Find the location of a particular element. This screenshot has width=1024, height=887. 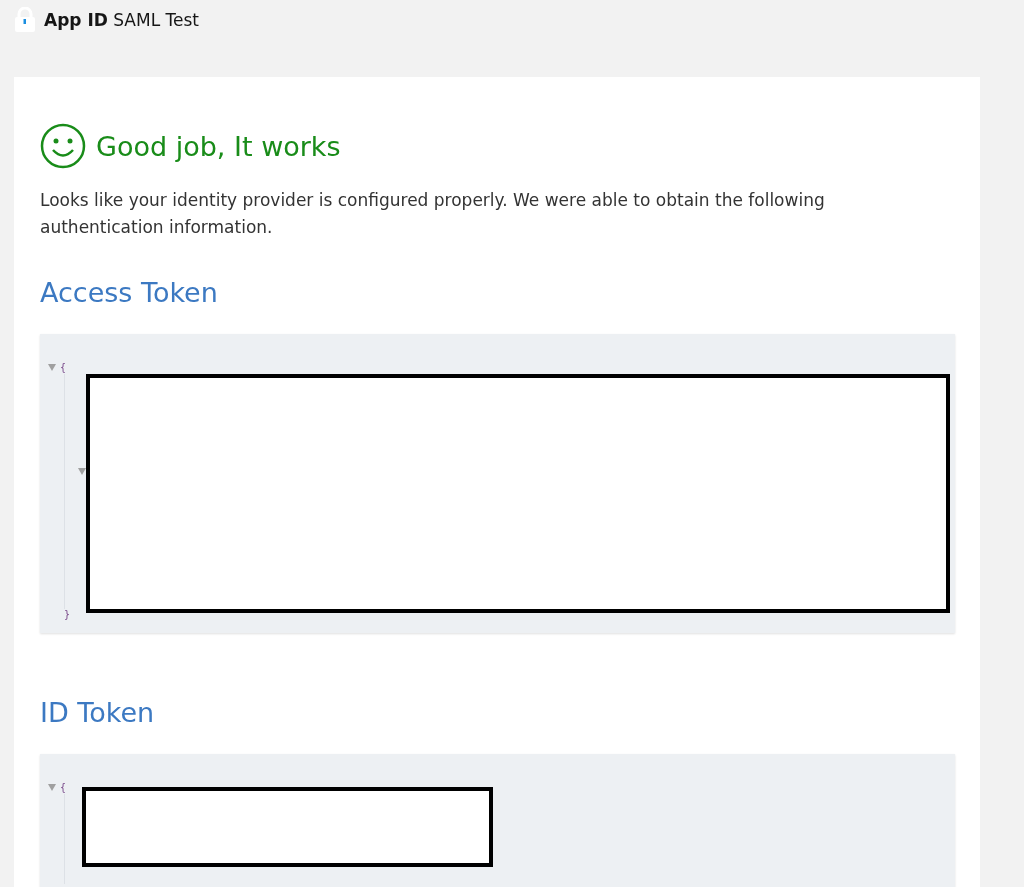

section-heading: Access Token is located at coordinates (129, 292).